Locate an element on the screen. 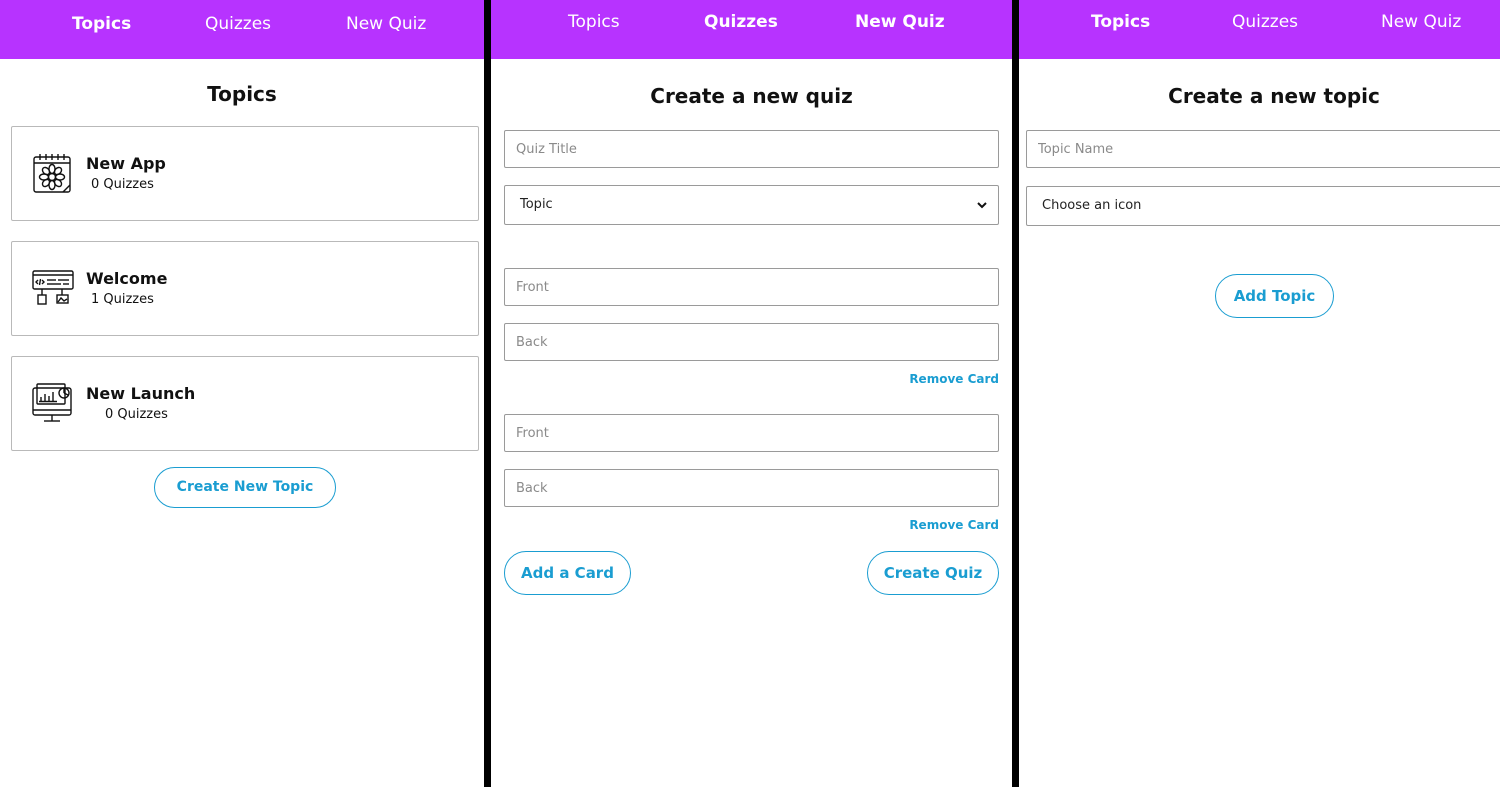 The height and width of the screenshot is (787, 1500). icon-select: Choose an icon is located at coordinates (1263, 206).